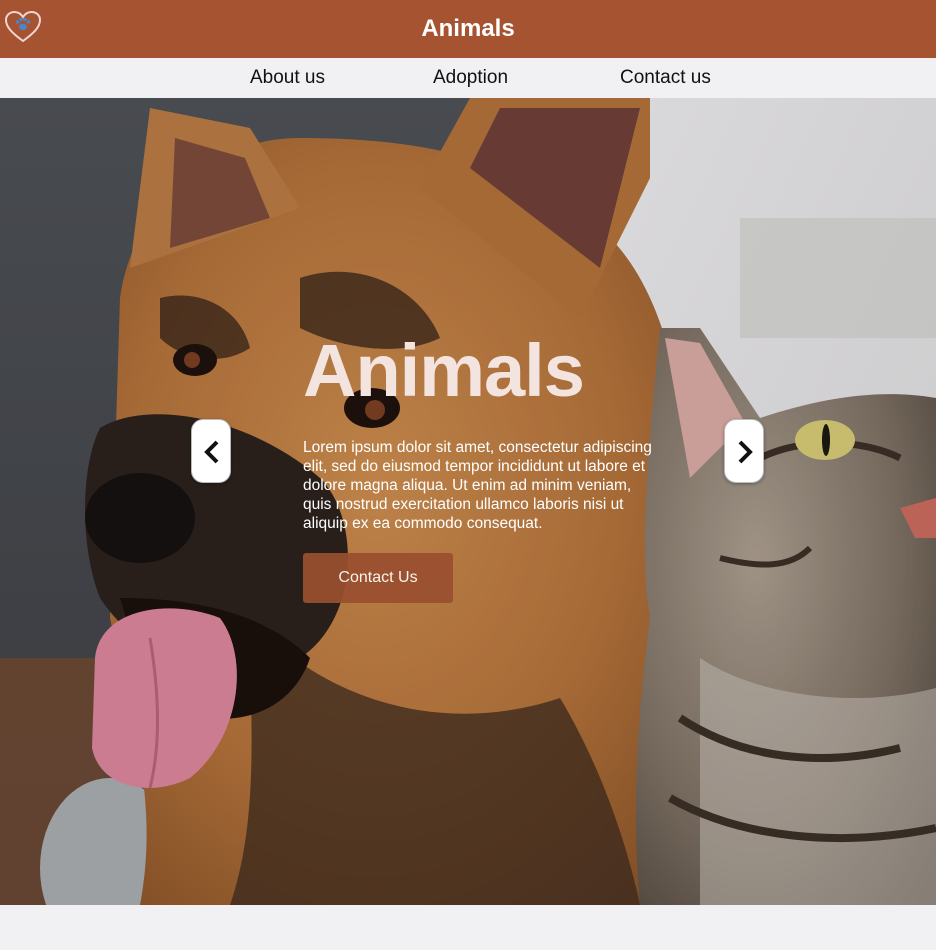 The height and width of the screenshot is (950, 936). I want to click on nav-link-contact-us: Contact us, so click(665, 78).